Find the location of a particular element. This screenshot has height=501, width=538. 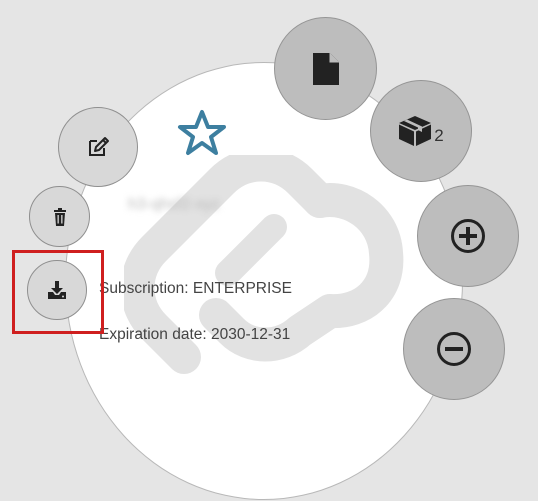

star-icon is located at coordinates (202, 133).